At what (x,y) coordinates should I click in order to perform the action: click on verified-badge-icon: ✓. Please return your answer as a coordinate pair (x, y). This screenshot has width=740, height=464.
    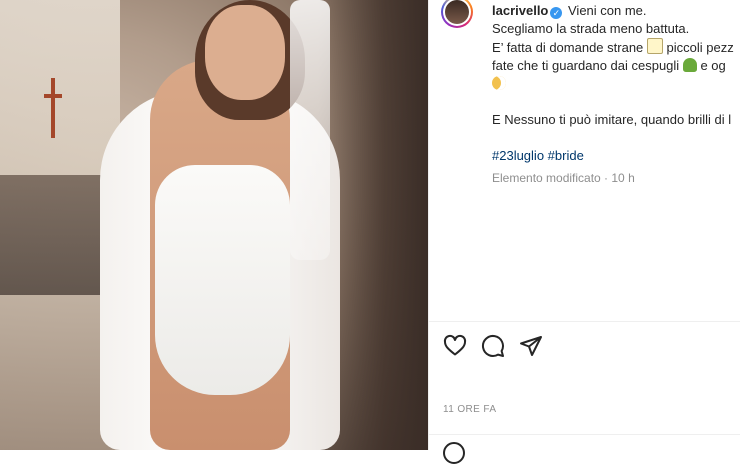
    Looking at the image, I should click on (556, 13).